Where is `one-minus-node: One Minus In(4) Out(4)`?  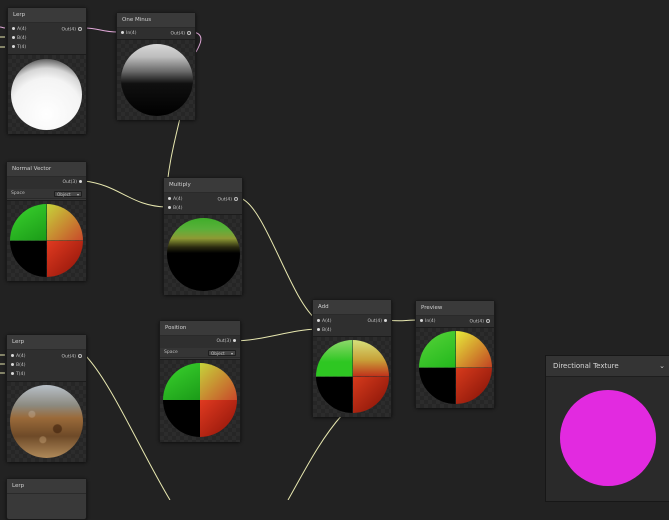
one-minus-node: One Minus In(4) Out(4) is located at coordinates (156, 66).